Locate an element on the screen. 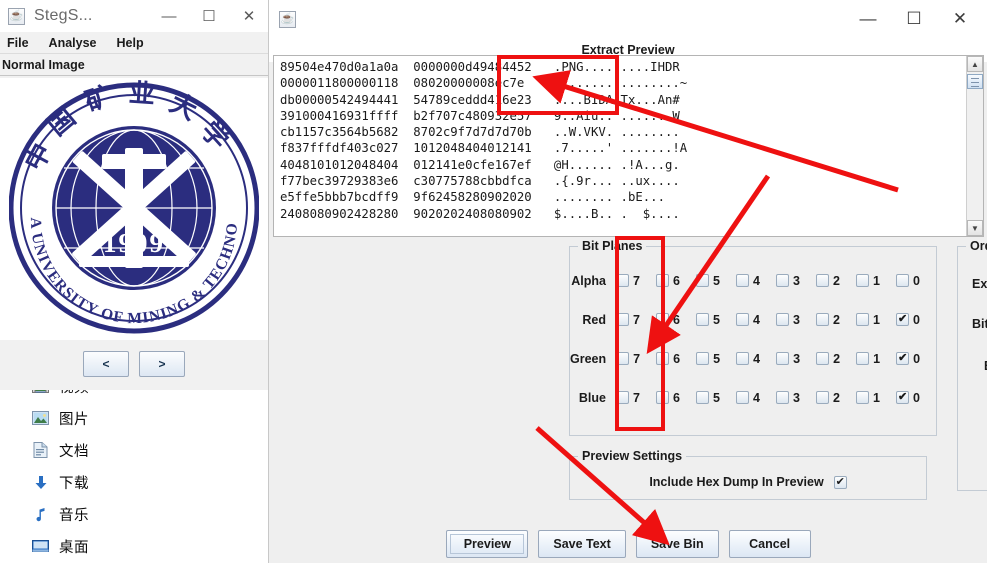 This screenshot has width=987, height=563. arrow-to-png-signature is located at coordinates (715, 131).